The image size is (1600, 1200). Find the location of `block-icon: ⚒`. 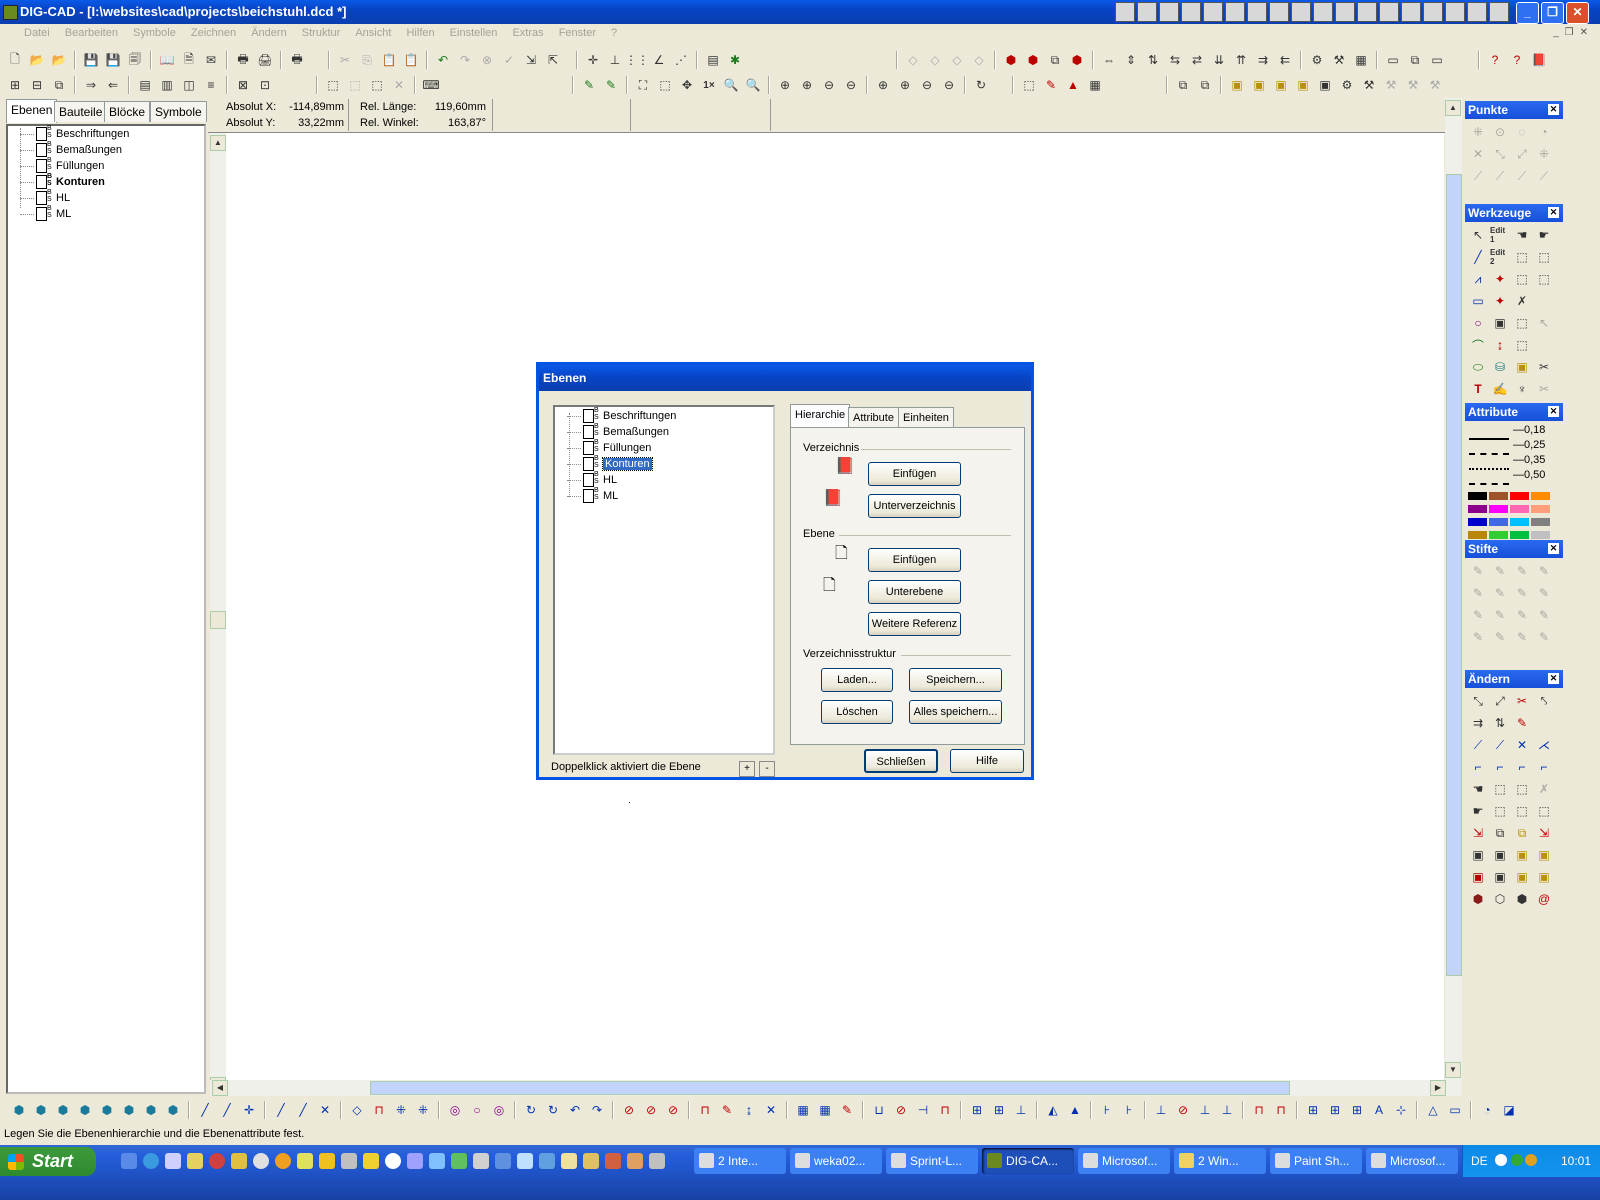

block-icon: ⚒ is located at coordinates (1435, 85).